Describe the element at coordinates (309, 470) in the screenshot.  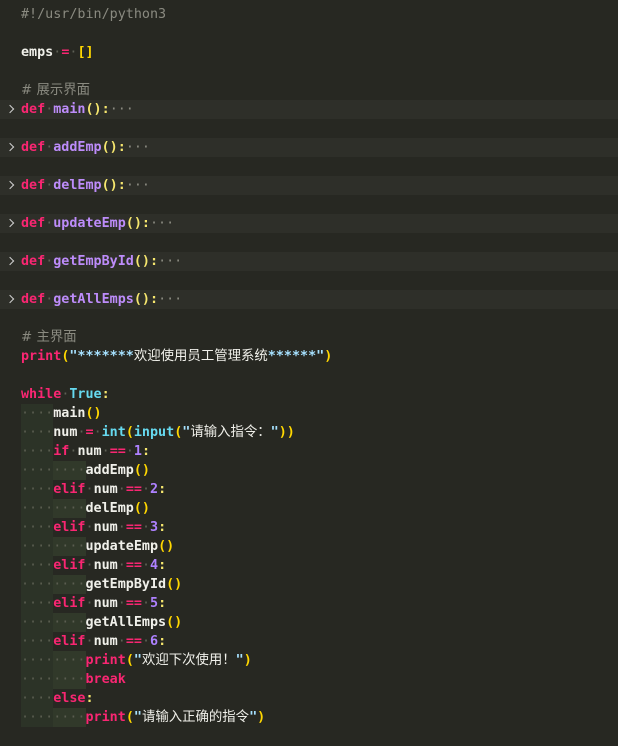
I see `code-line-call-addemp: ········addEmp()` at that location.